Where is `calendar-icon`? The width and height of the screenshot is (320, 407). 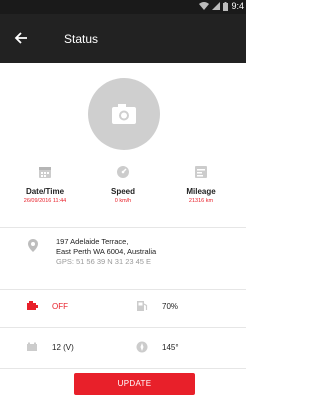
calendar-icon is located at coordinates (45, 172).